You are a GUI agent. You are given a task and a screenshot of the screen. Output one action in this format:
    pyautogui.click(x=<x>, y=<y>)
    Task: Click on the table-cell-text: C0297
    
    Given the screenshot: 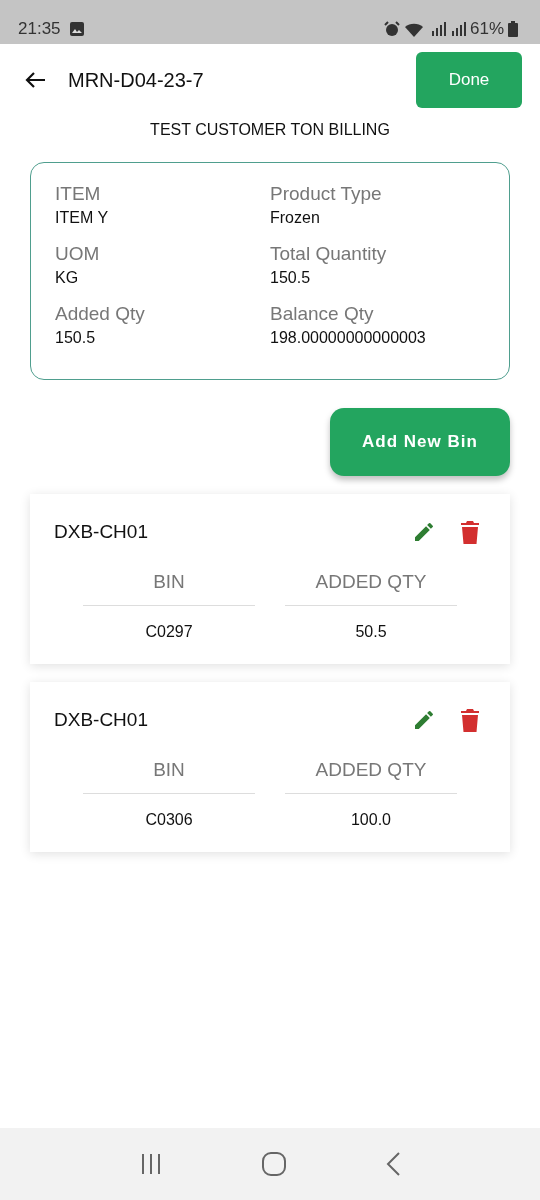 What is the action you would take?
    pyautogui.click(x=169, y=631)
    